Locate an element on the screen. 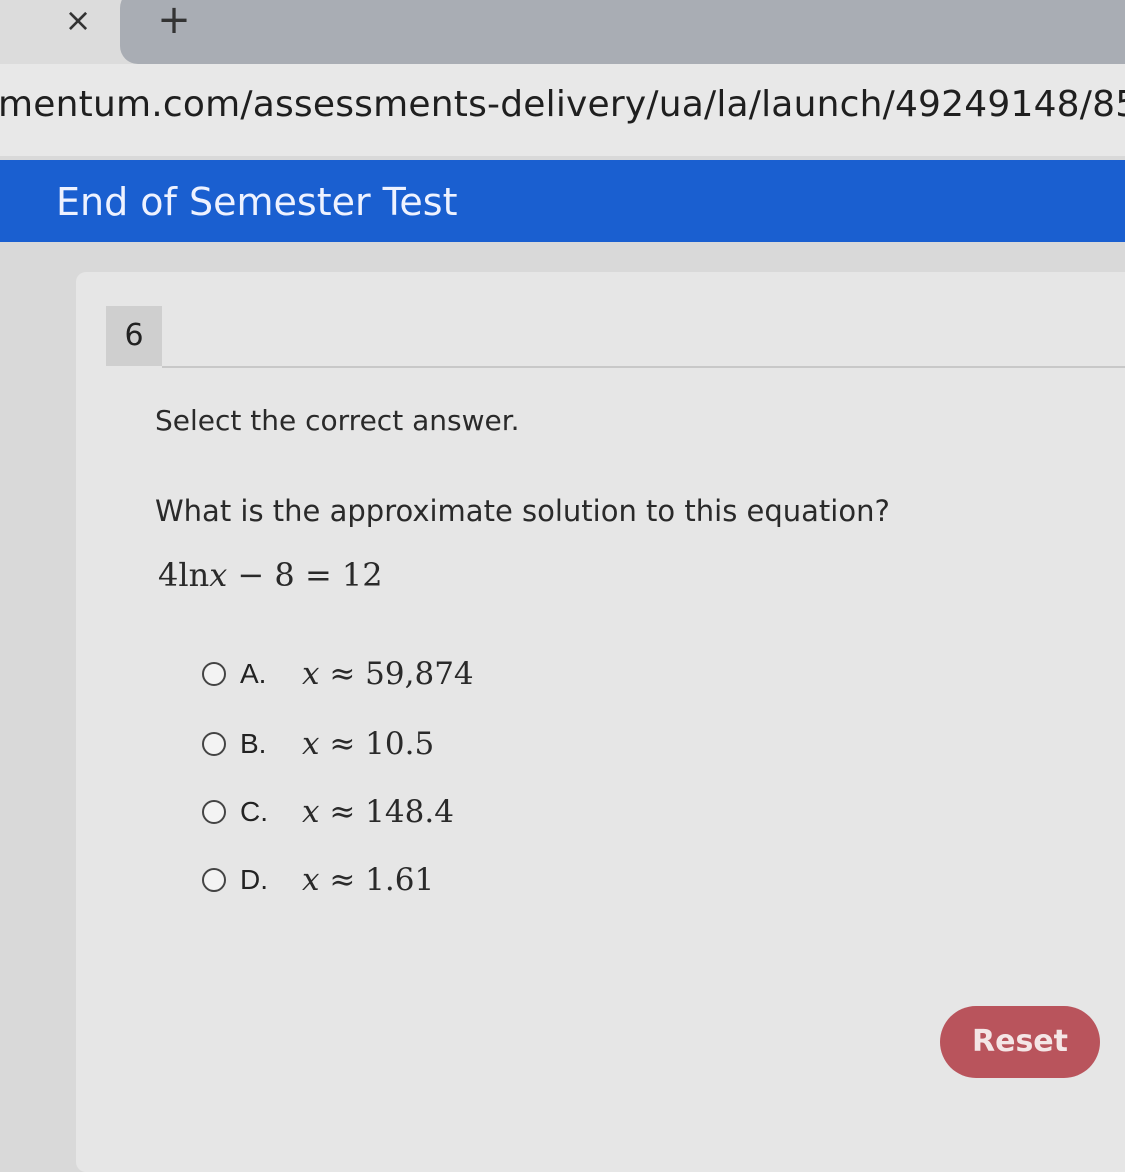 This screenshot has height=1172, width=1125. browser-tab-strip: × + is located at coordinates (562, 32).